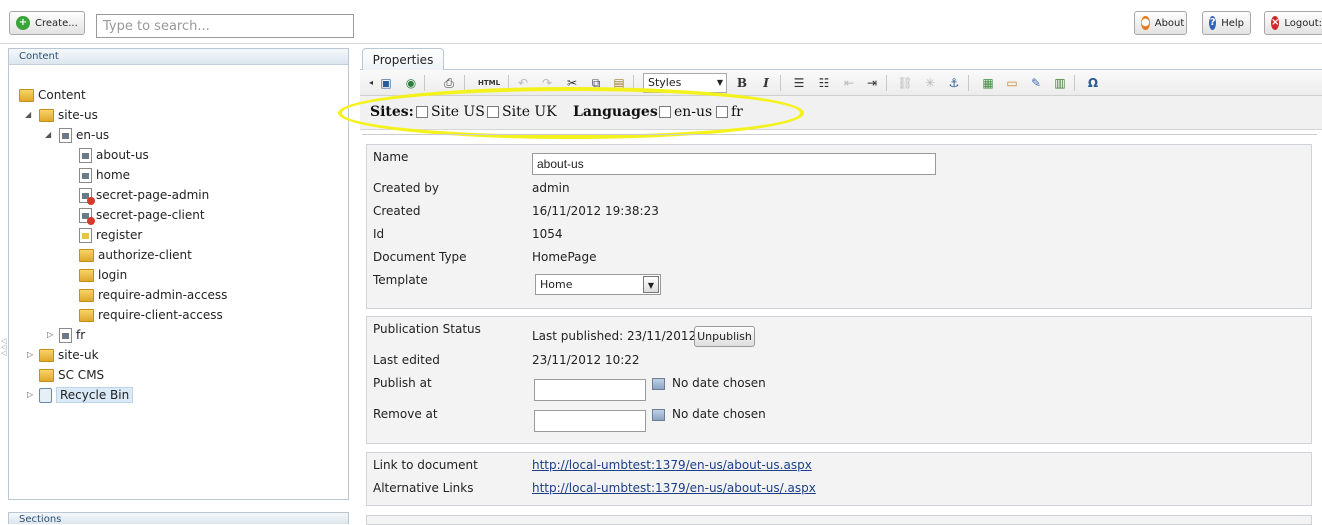  Describe the element at coordinates (719, 414) in the screenshot. I see `remove-at-value: No date chosen` at that location.